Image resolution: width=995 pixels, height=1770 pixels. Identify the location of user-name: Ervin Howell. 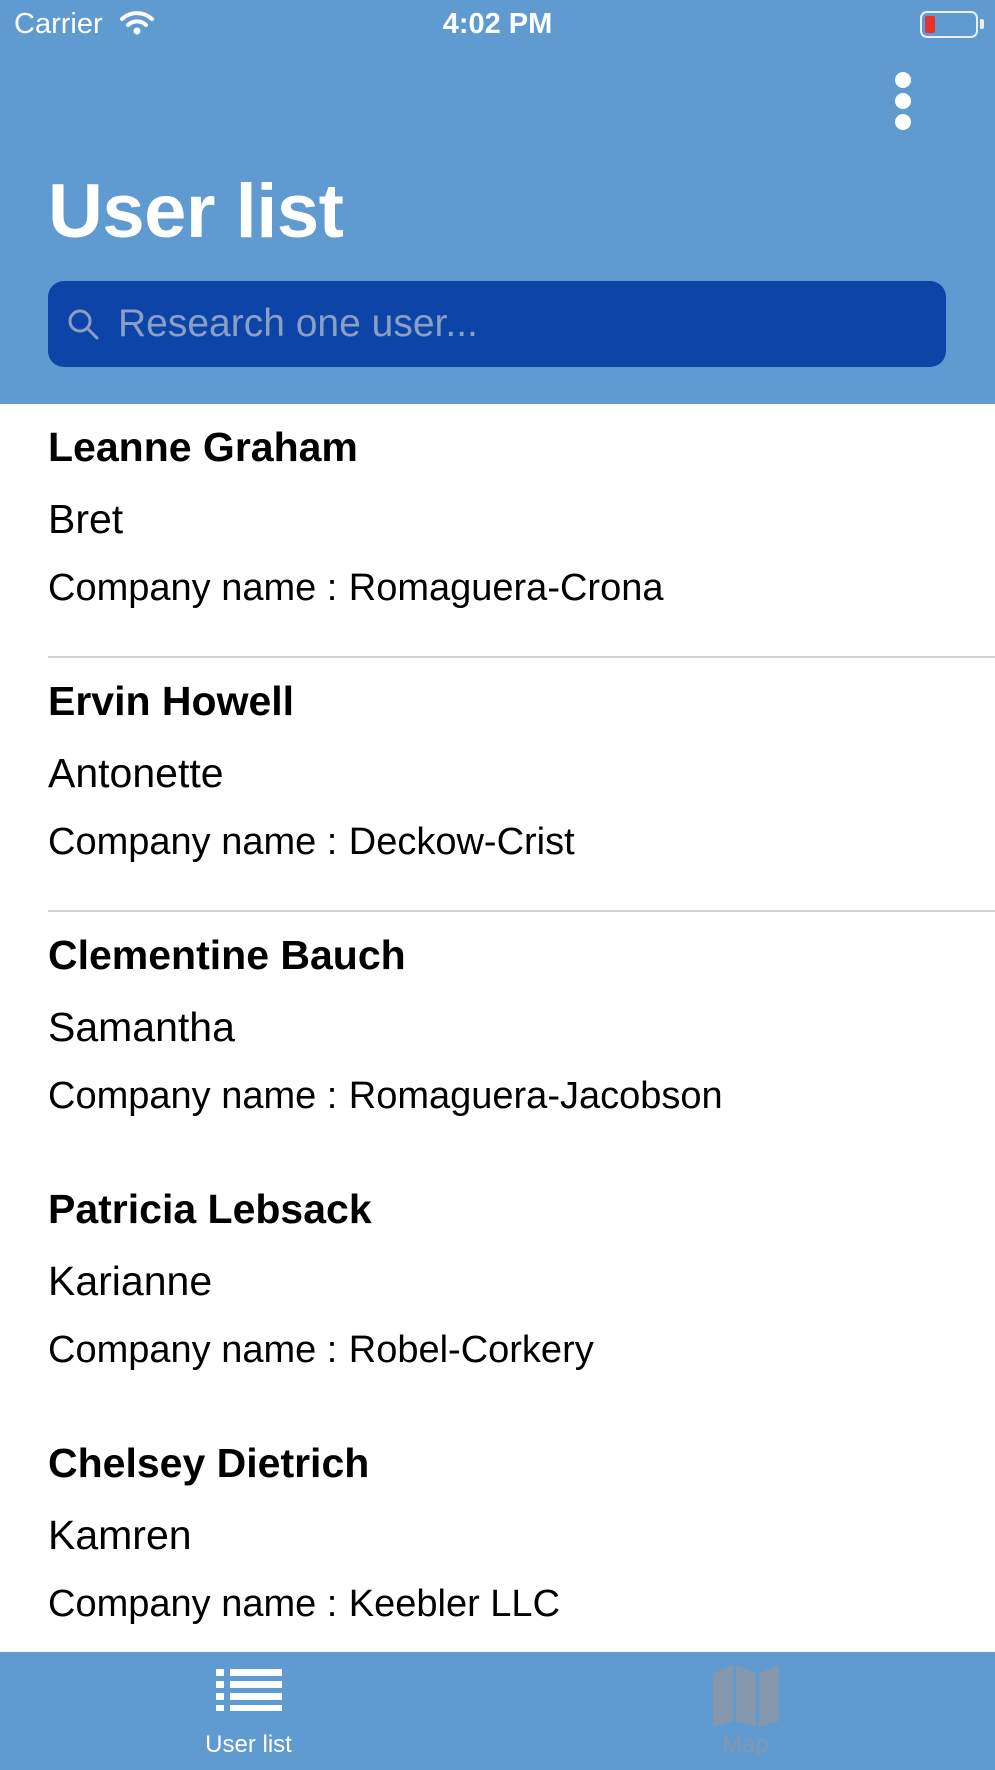
(171, 701).